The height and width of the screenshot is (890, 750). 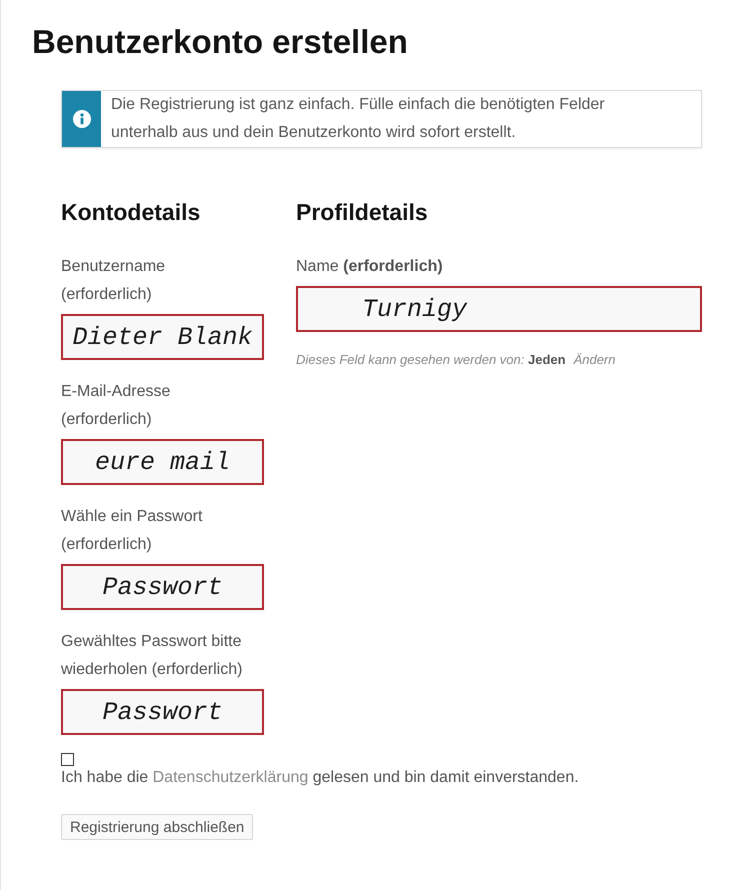 What do you see at coordinates (116, 406) in the screenshot?
I see `field-label: E-Mail-Adresse (erforderlich)` at bounding box center [116, 406].